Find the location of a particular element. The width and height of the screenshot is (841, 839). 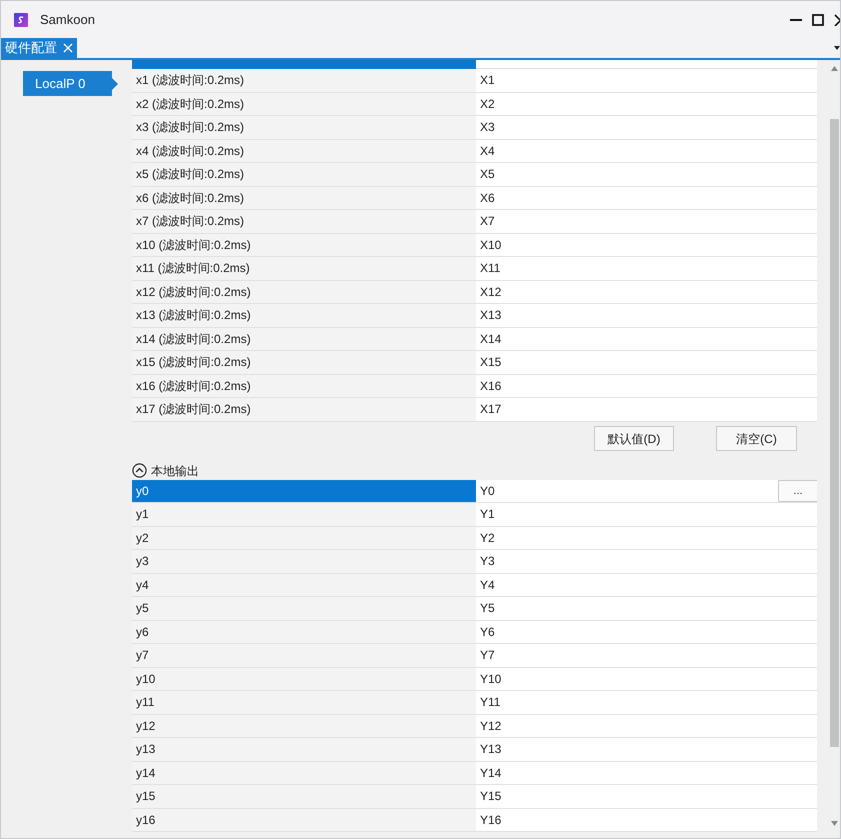

table-row: y16 Y16 is located at coordinates (474, 820).